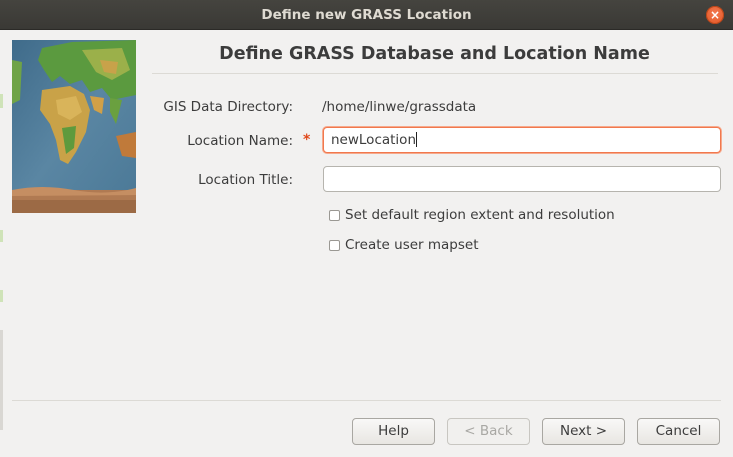 The width and height of the screenshot is (733, 457). I want to click on window-titlebar: Define new GRASS Location ×, so click(366, 15).